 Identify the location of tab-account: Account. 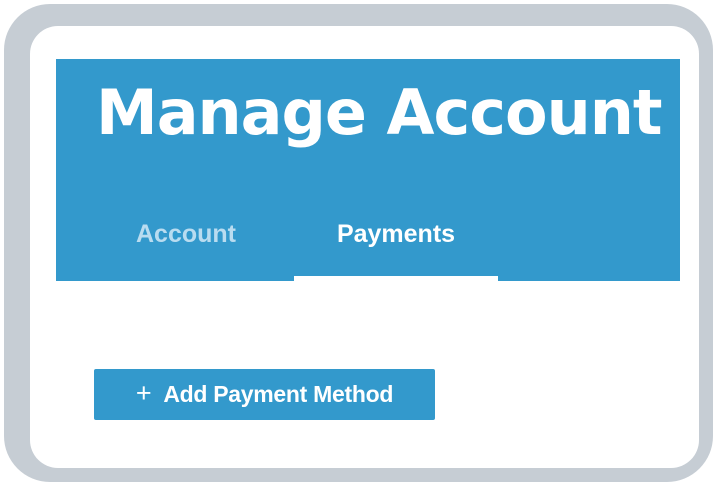
(186, 243).